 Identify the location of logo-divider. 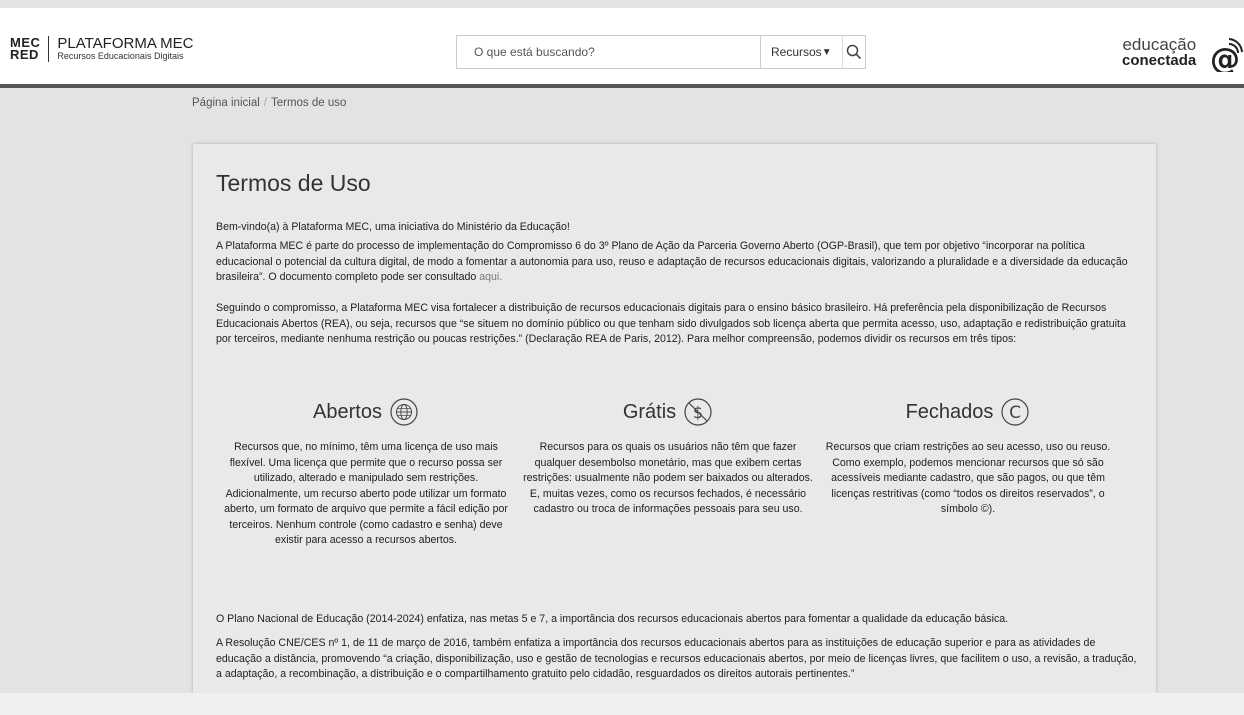
(49, 49).